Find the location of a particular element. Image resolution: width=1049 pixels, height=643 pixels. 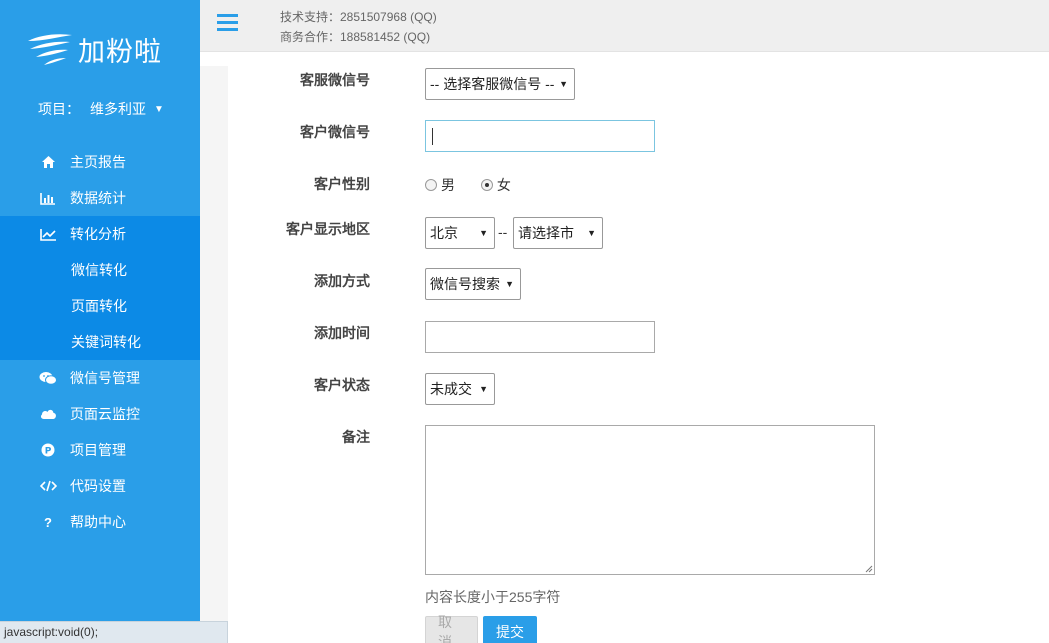

sidebar-item-label: 微信转化 is located at coordinates (99, 270).